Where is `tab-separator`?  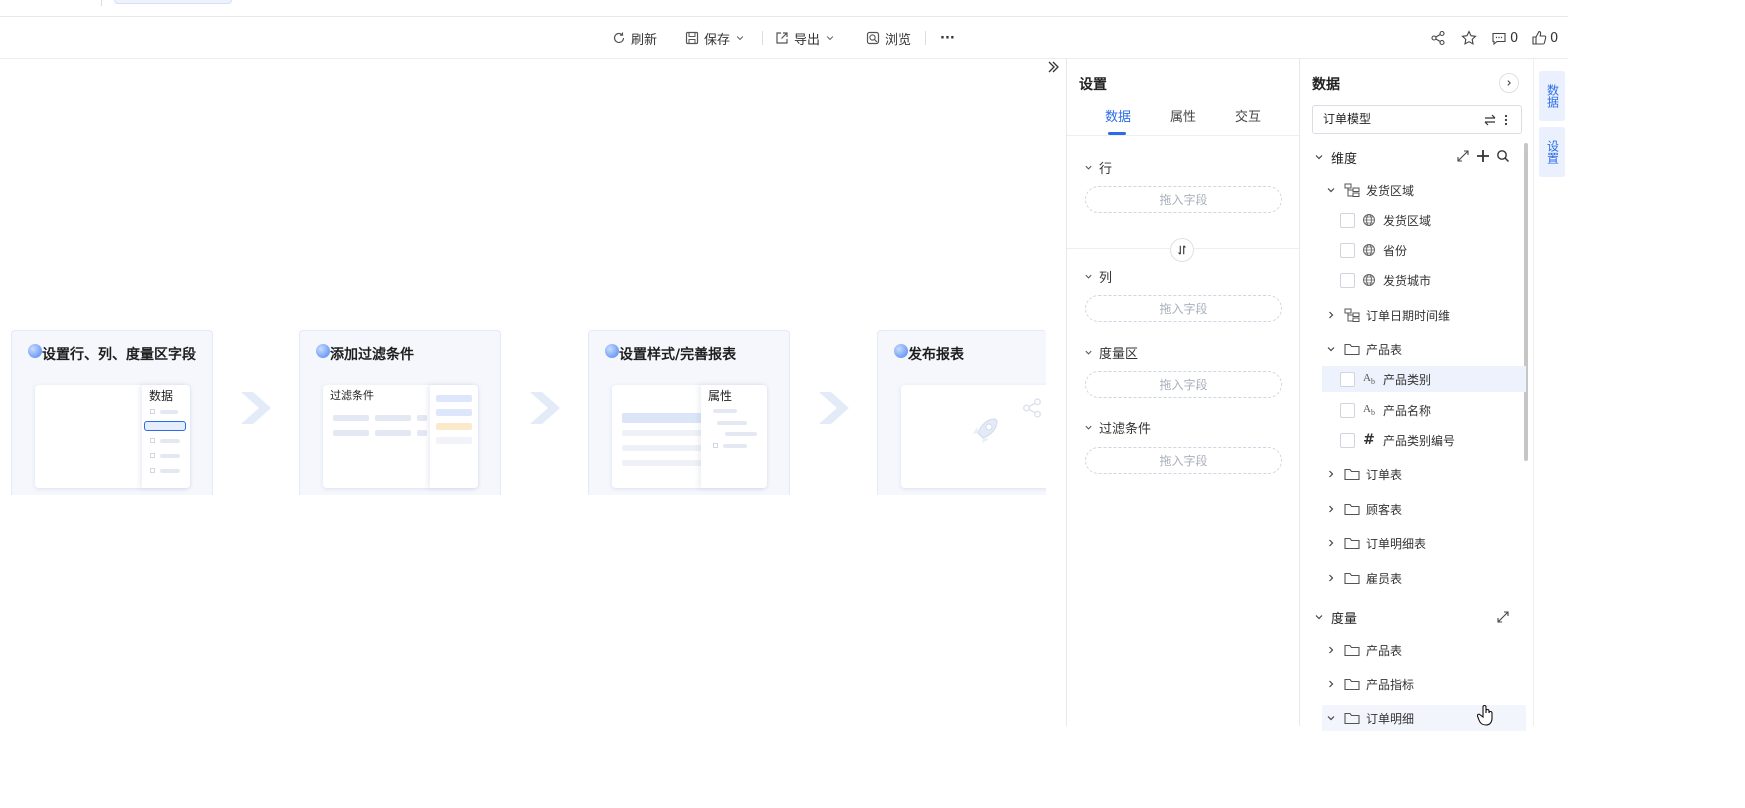
tab-separator is located at coordinates (101, 3).